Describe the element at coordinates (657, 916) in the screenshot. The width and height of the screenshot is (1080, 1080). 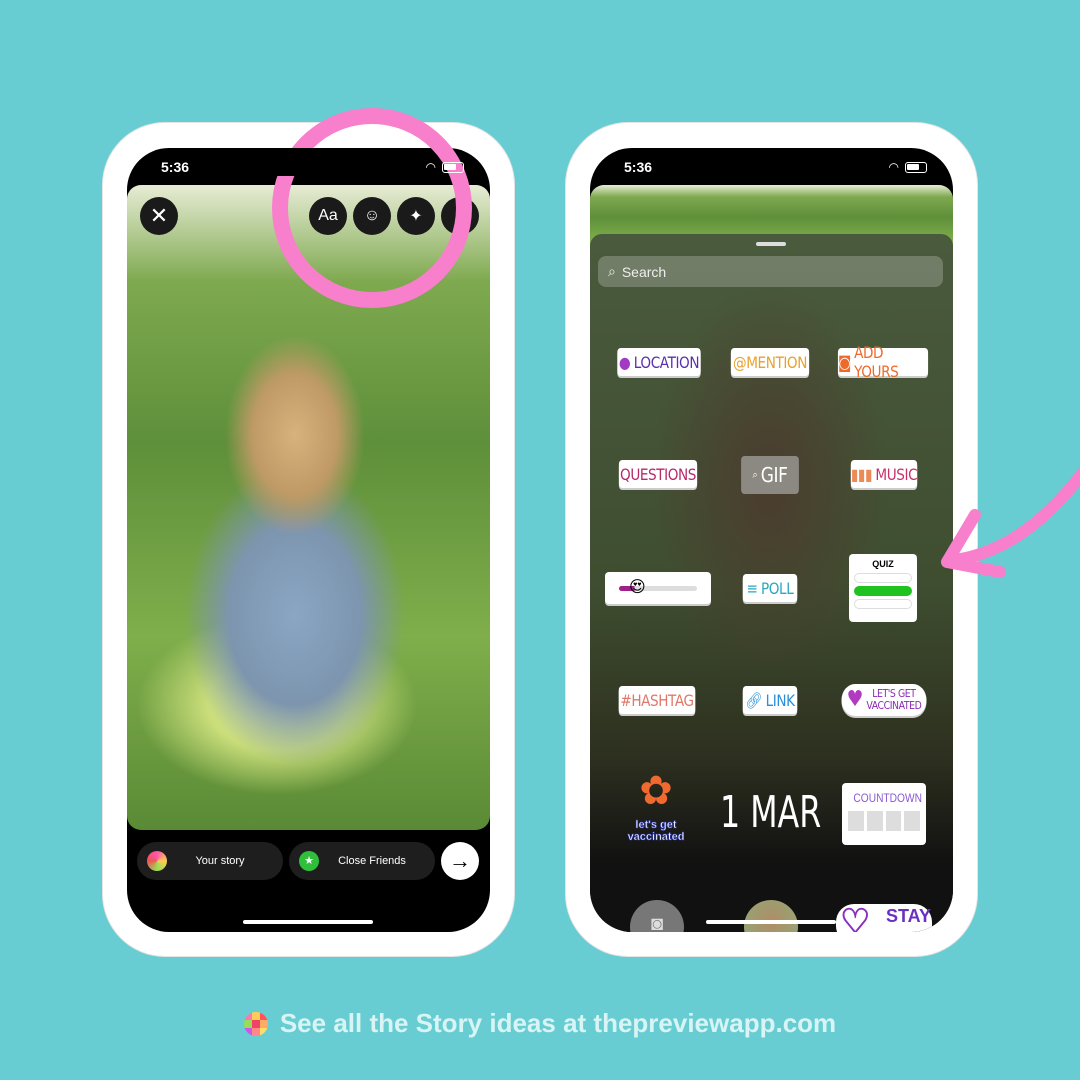
I see `camera-button: ◙` at that location.